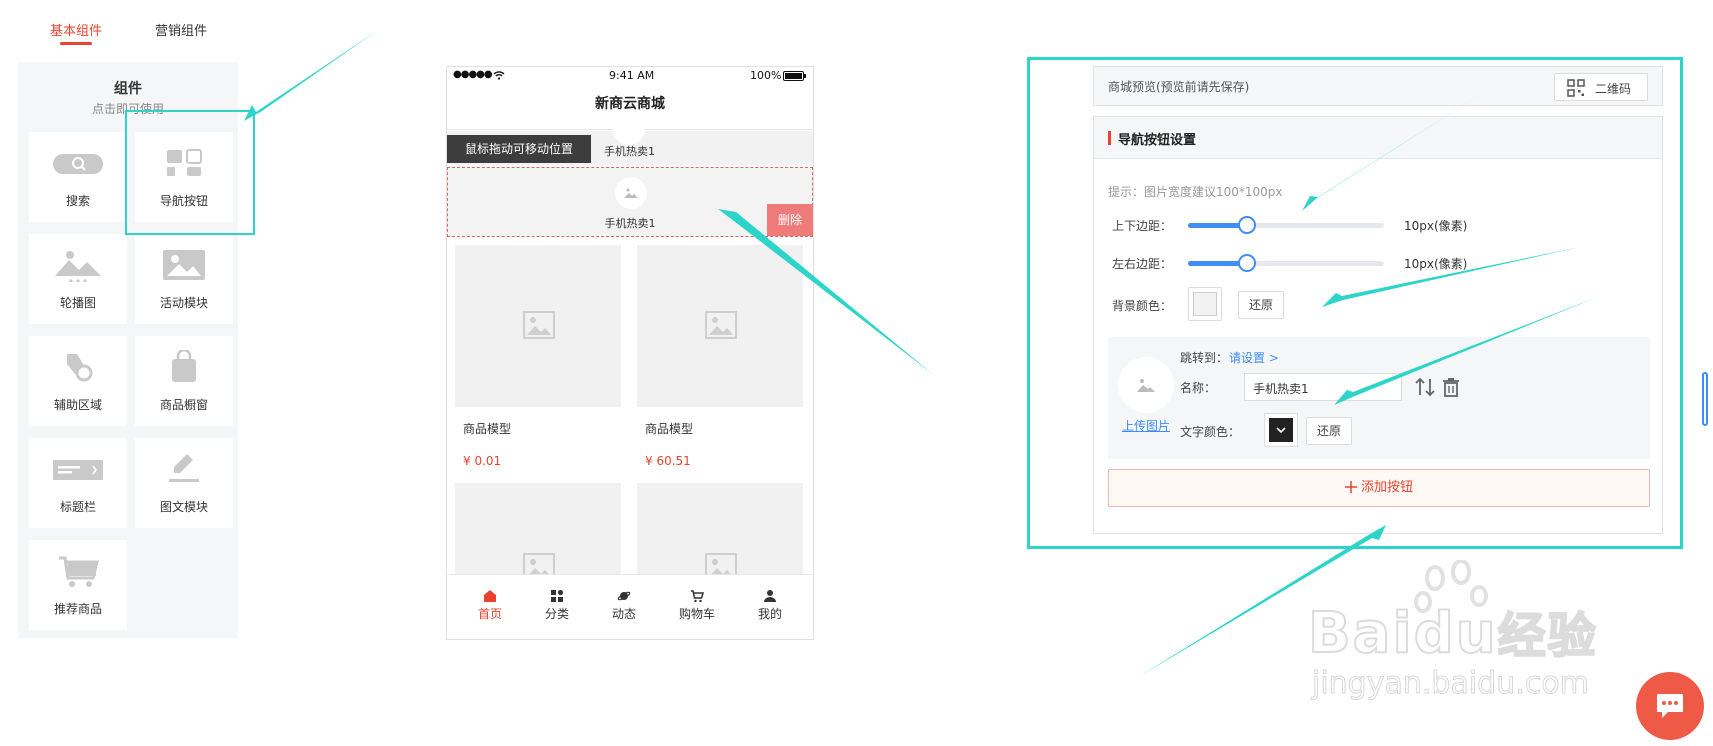 The height and width of the screenshot is (746, 1713). What do you see at coordinates (1198, 388) in the screenshot?
I see `name-label: 名称：` at bounding box center [1198, 388].